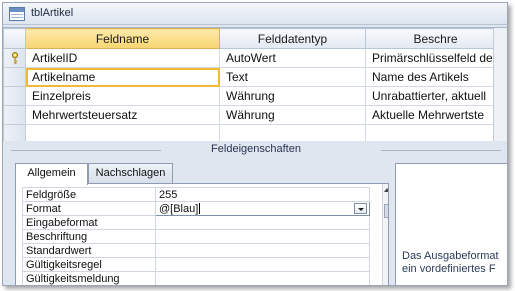  What do you see at coordinates (255, 14) in the screenshot?
I see `title-bar: tblArtikel` at bounding box center [255, 14].